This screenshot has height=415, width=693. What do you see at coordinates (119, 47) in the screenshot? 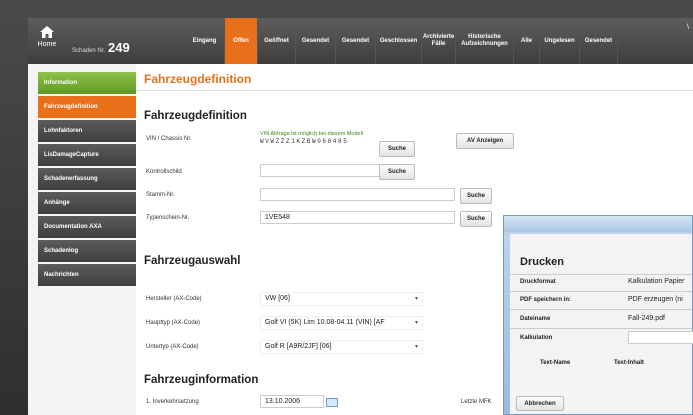
I see `case-number: 249` at bounding box center [119, 47].